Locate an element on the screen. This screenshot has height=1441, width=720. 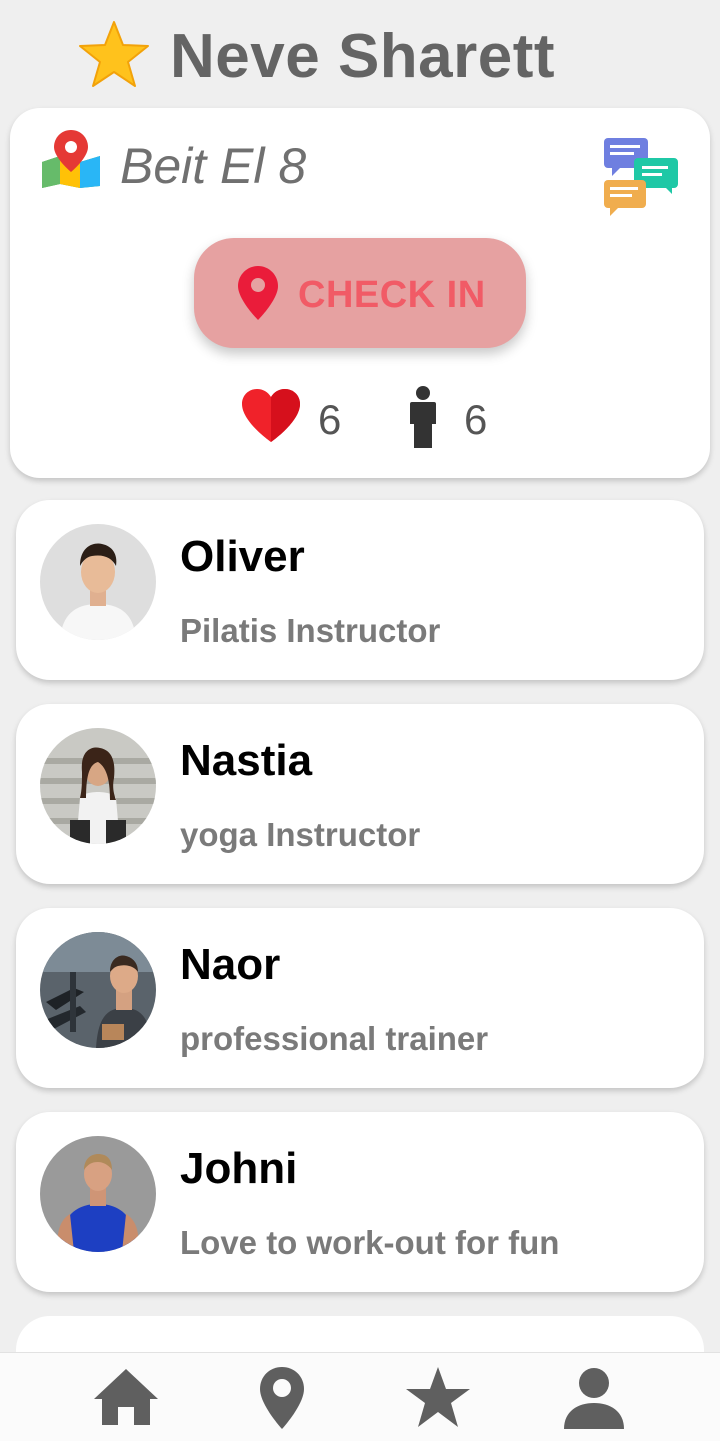
trainer-card-nastia: Nastia yoga Instructor is located at coordinates (360, 794).